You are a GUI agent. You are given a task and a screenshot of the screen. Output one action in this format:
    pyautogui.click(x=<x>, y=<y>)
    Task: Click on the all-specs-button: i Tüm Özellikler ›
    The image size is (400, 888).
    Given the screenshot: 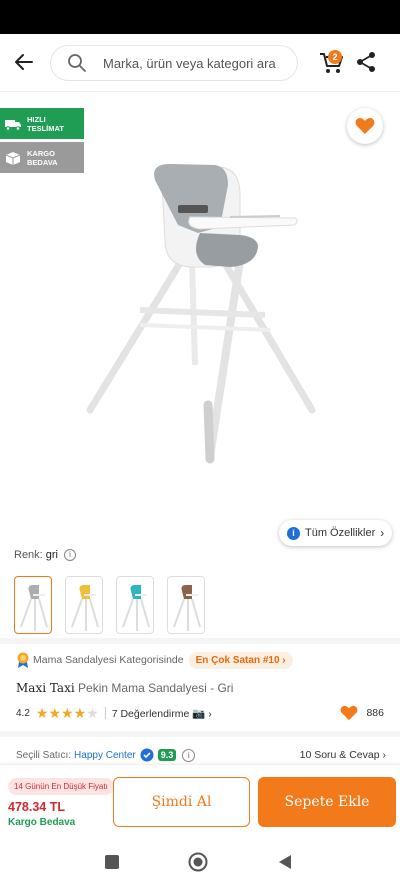 What is the action you would take?
    pyautogui.click(x=335, y=533)
    